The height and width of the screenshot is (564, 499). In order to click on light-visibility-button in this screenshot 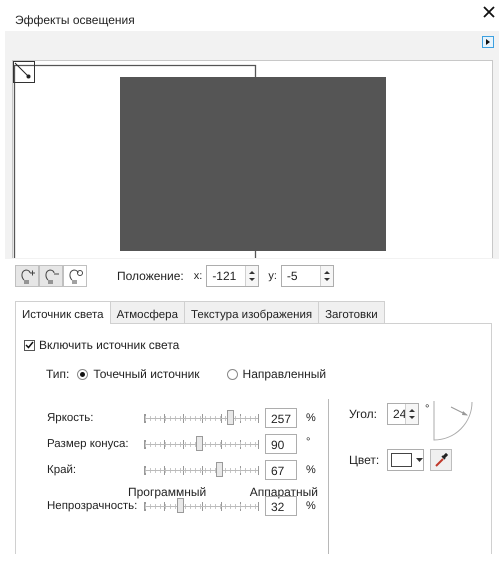, I will do `click(75, 276)`.